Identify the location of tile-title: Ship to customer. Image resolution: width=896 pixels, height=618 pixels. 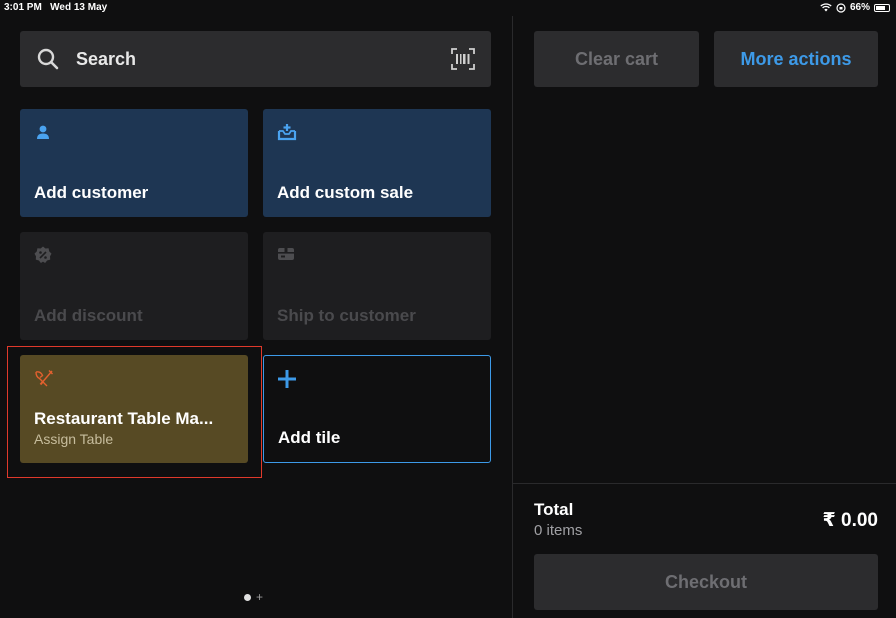
(346, 315).